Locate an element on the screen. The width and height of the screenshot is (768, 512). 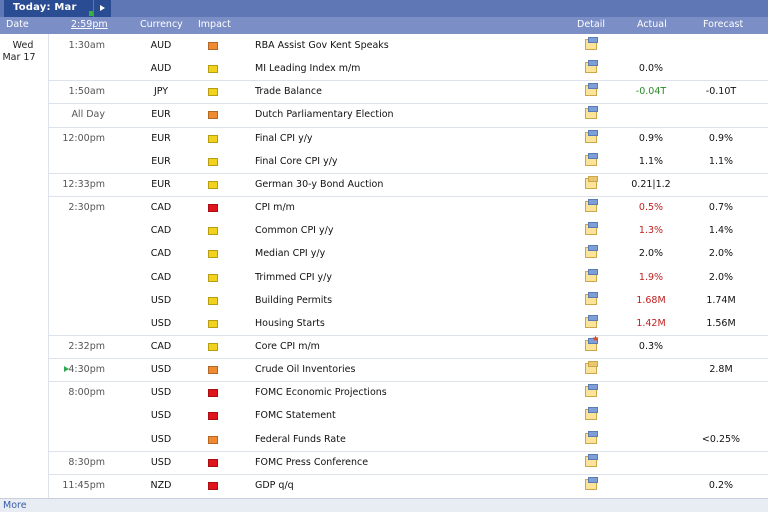
event-title: German 30-y Bond Auction is located at coordinates (319, 184).